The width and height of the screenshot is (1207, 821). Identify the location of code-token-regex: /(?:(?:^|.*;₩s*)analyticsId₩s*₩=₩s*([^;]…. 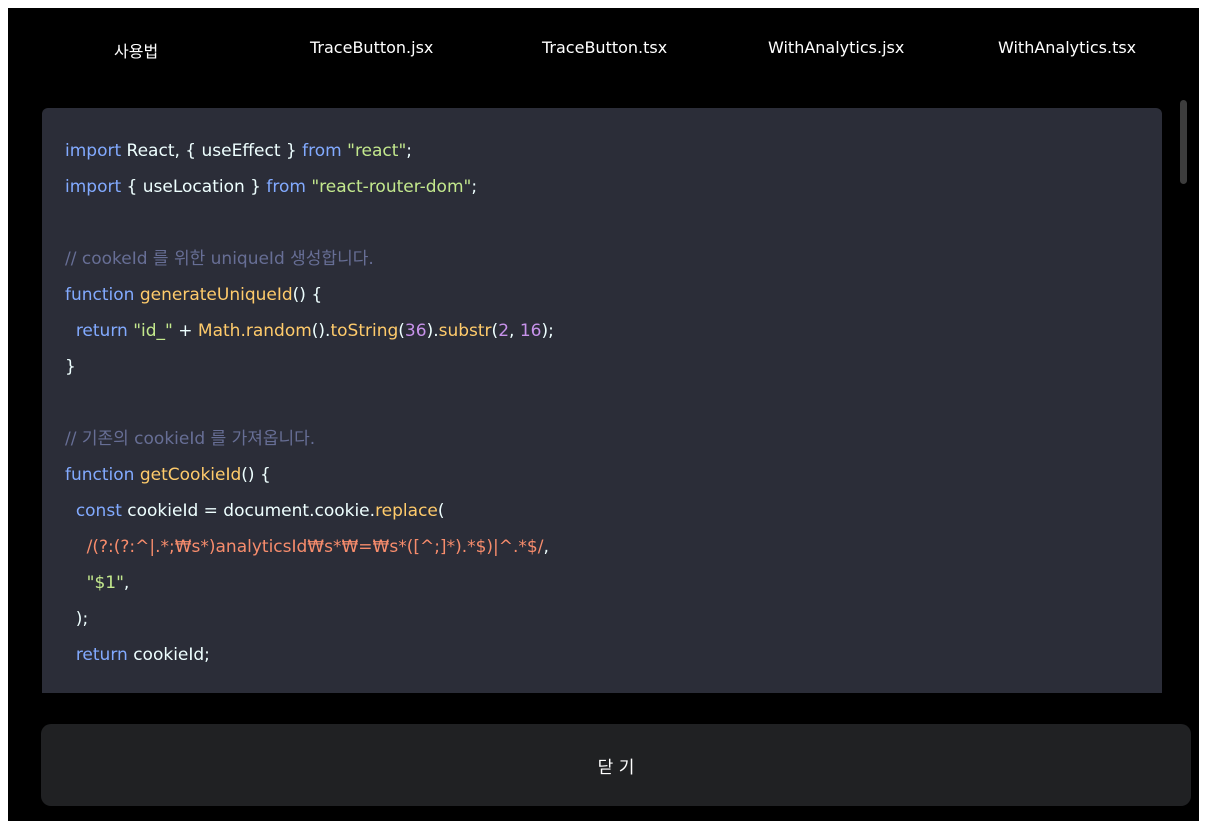
(315, 547).